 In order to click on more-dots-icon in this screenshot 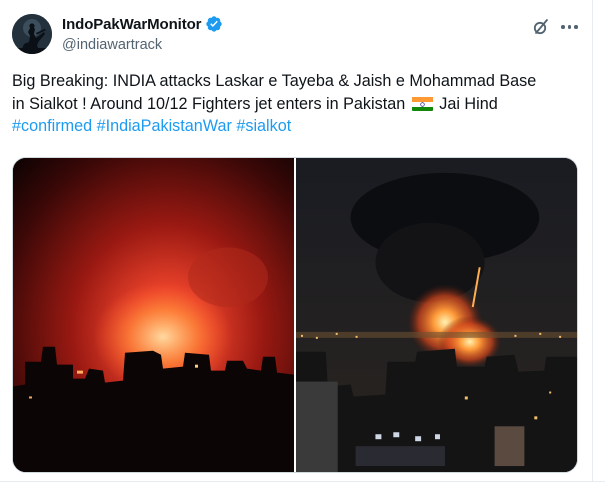, I will do `click(569, 27)`.